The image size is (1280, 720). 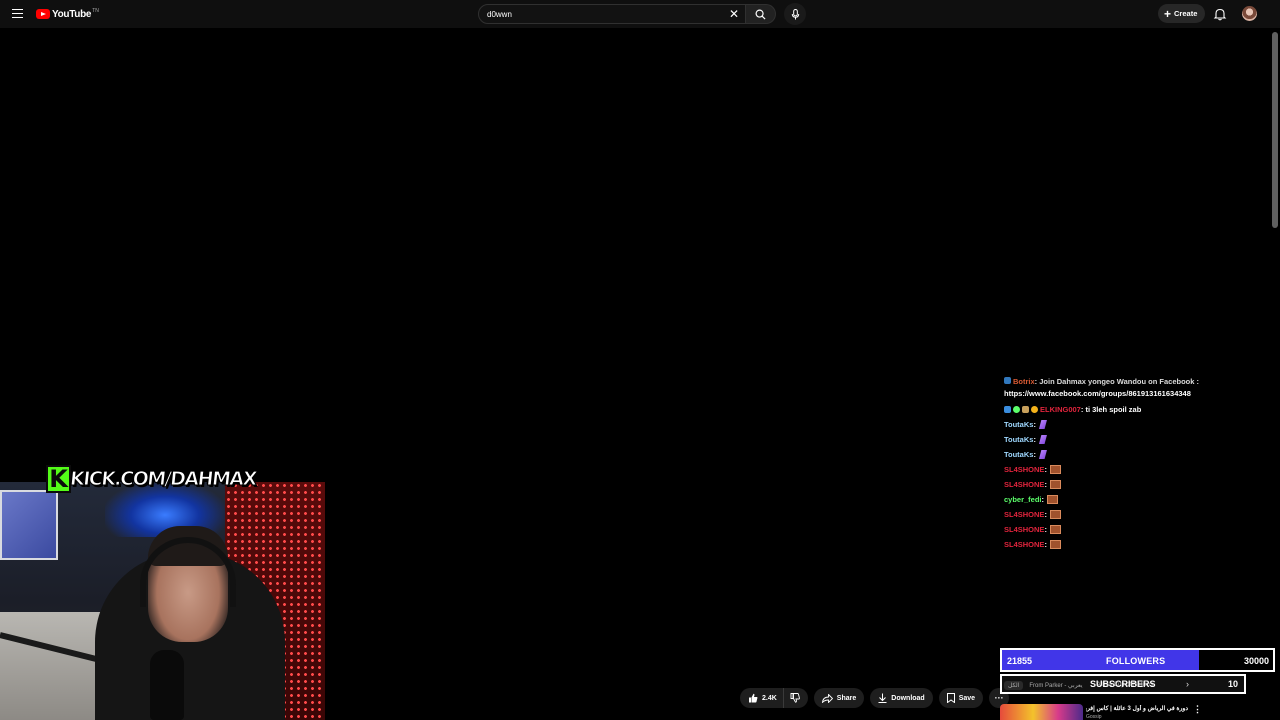 I want to click on share-icon, so click(x=827, y=698).